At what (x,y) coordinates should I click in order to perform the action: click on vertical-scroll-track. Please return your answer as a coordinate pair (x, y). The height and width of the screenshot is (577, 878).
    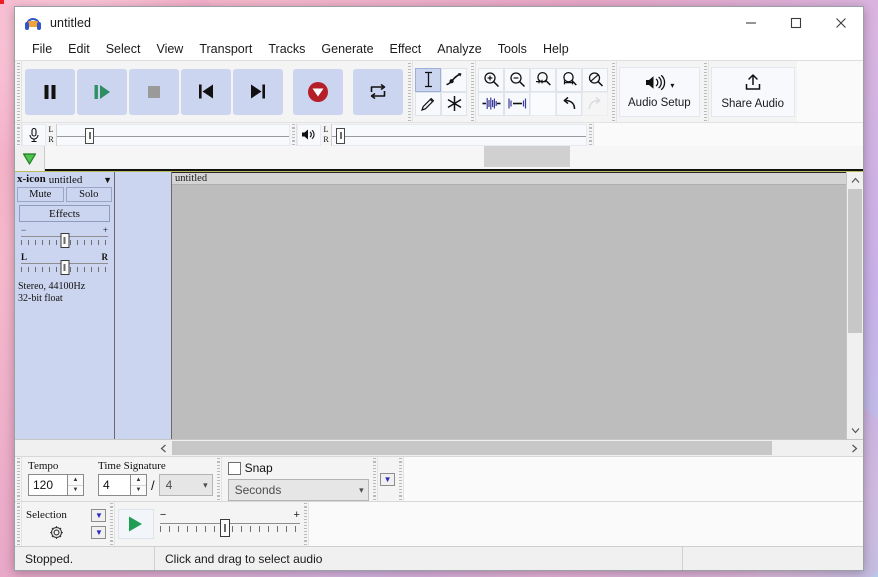
    Looking at the image, I should click on (855, 305).